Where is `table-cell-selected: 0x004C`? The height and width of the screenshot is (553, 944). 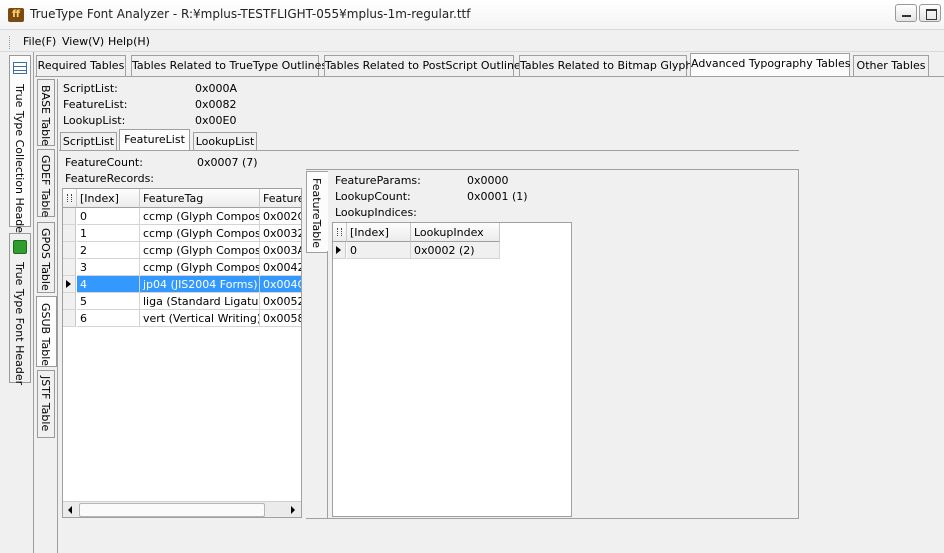
table-cell-selected: 0x004C is located at coordinates (280, 284).